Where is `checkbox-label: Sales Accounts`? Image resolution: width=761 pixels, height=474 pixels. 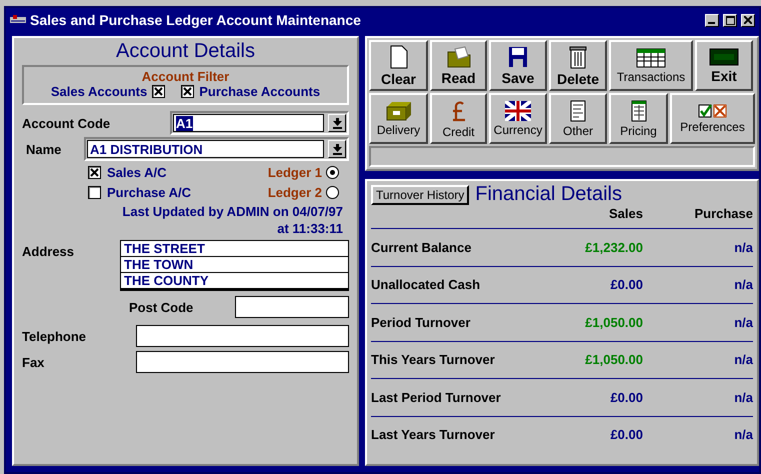
checkbox-label: Sales Accounts is located at coordinates (99, 91).